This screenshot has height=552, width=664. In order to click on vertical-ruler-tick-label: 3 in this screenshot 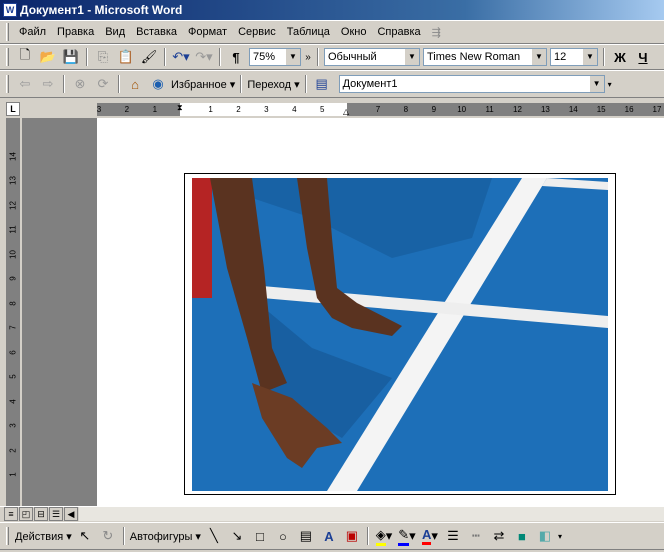, I will do `click(13, 425)`.